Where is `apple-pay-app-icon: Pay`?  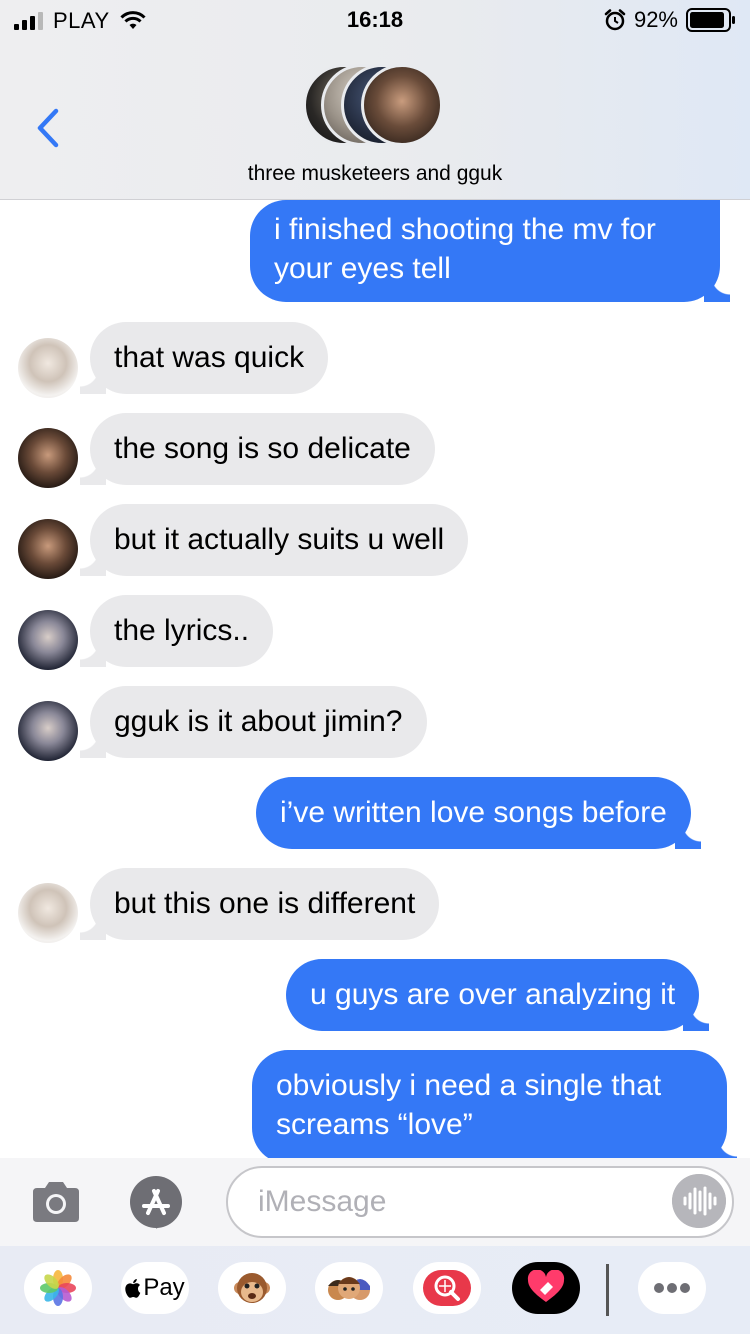 apple-pay-app-icon: Pay is located at coordinates (155, 1288).